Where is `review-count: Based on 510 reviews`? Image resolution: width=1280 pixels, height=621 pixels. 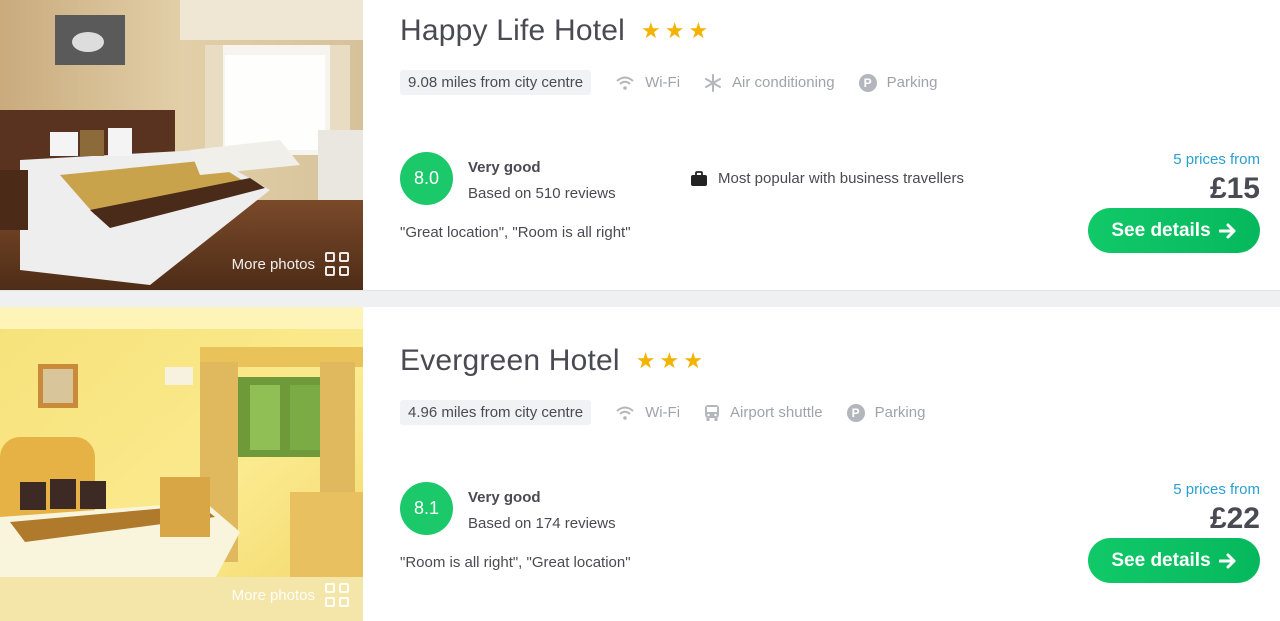
review-count: Based on 510 reviews is located at coordinates (542, 193).